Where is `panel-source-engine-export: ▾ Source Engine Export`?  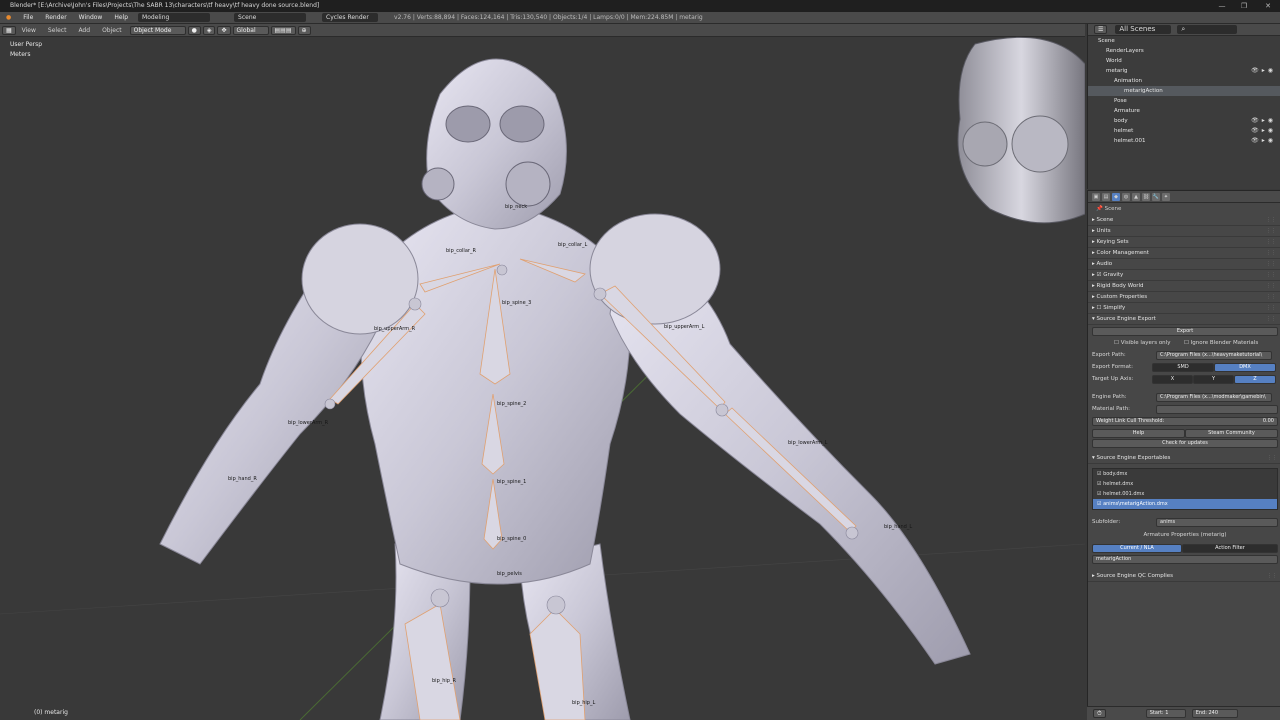 panel-source-engine-export: ▾ Source Engine Export is located at coordinates (1184, 319).